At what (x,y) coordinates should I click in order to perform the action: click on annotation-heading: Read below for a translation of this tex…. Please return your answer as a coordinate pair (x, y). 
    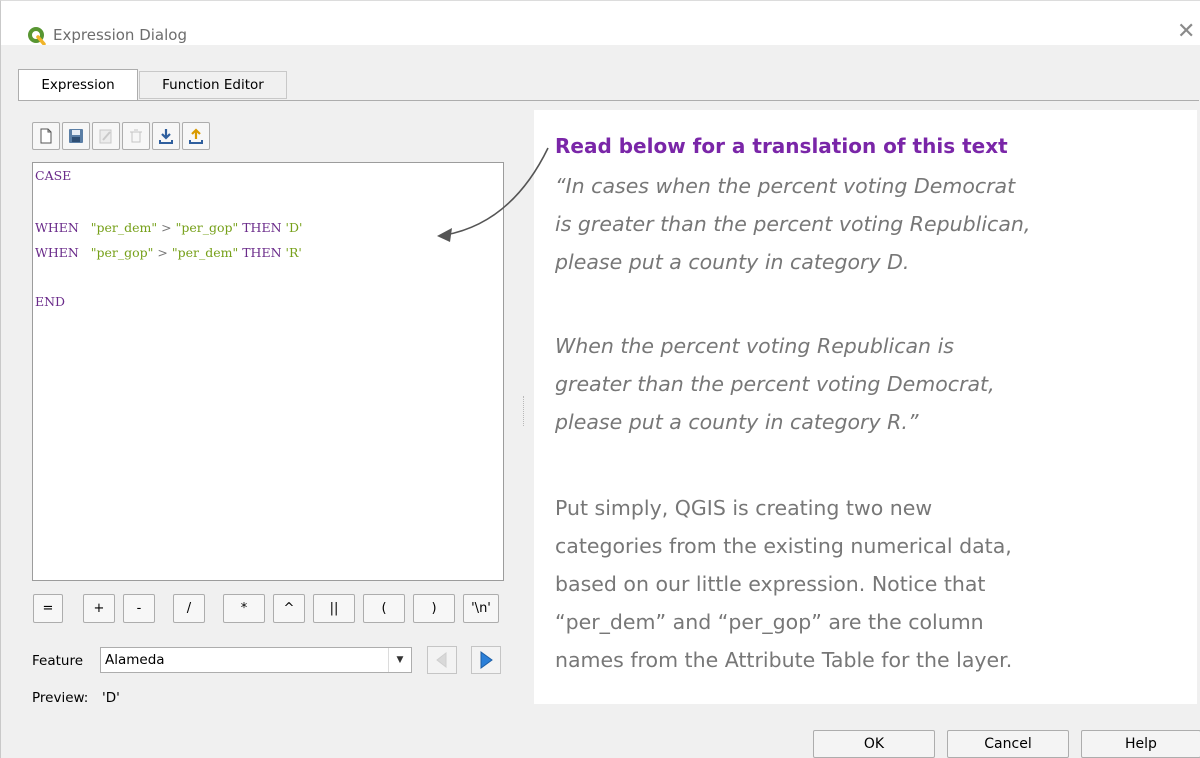
    Looking at the image, I should click on (781, 146).